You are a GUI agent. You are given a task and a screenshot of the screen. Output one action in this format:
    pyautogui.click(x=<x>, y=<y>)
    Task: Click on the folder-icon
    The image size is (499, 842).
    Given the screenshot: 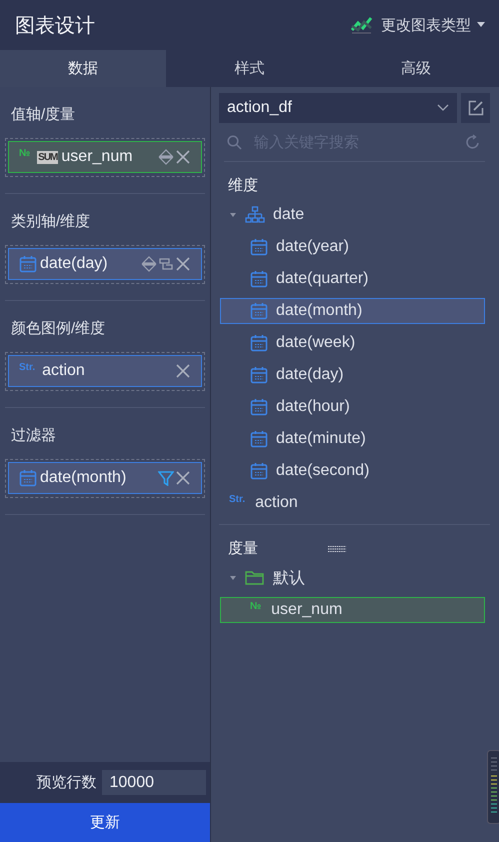 What is the action you would take?
    pyautogui.click(x=255, y=578)
    